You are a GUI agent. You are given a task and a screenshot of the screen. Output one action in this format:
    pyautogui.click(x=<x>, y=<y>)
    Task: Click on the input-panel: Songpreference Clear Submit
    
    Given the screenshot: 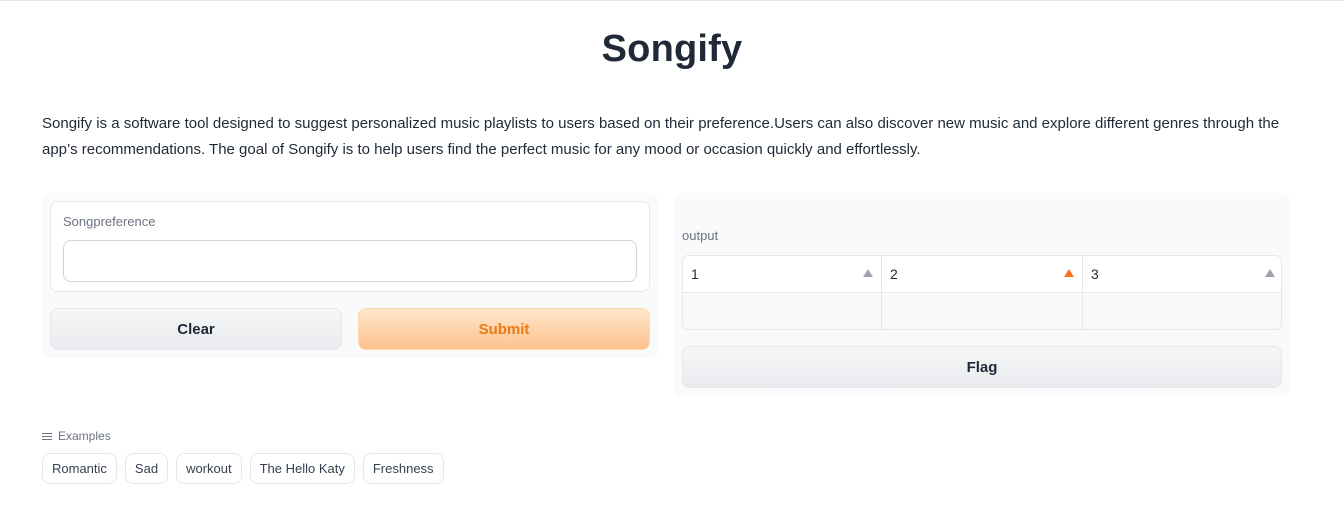 What is the action you would take?
    pyautogui.click(x=350, y=275)
    